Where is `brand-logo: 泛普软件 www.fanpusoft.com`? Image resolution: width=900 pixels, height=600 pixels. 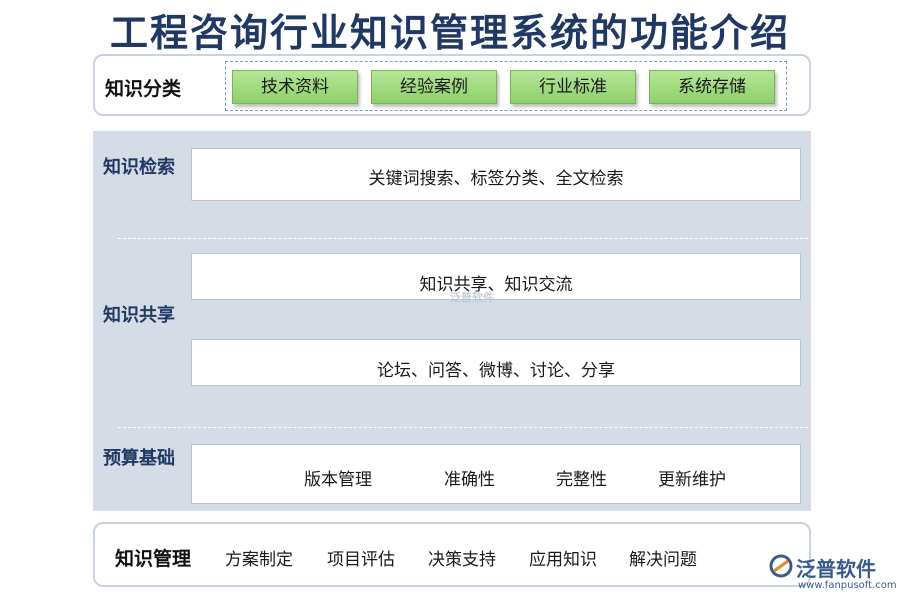 brand-logo: 泛普软件 www.fanpusoft.com is located at coordinates (832, 572).